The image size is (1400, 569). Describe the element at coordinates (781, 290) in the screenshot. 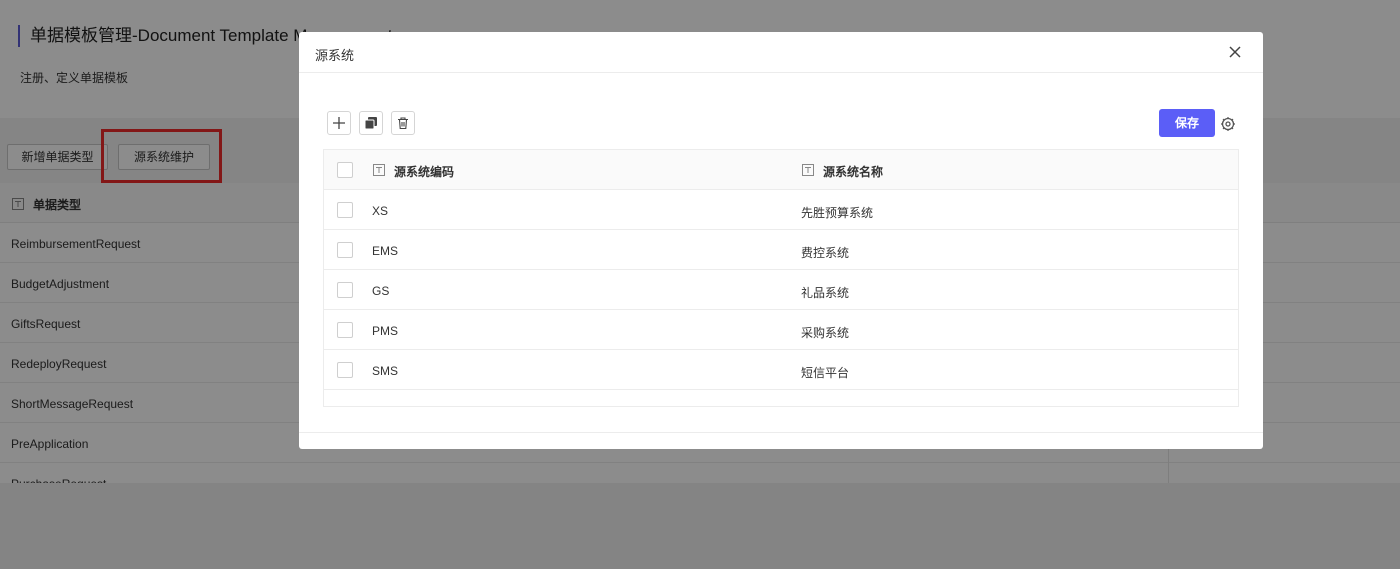

I see `table-row: GS 礼品系统` at that location.